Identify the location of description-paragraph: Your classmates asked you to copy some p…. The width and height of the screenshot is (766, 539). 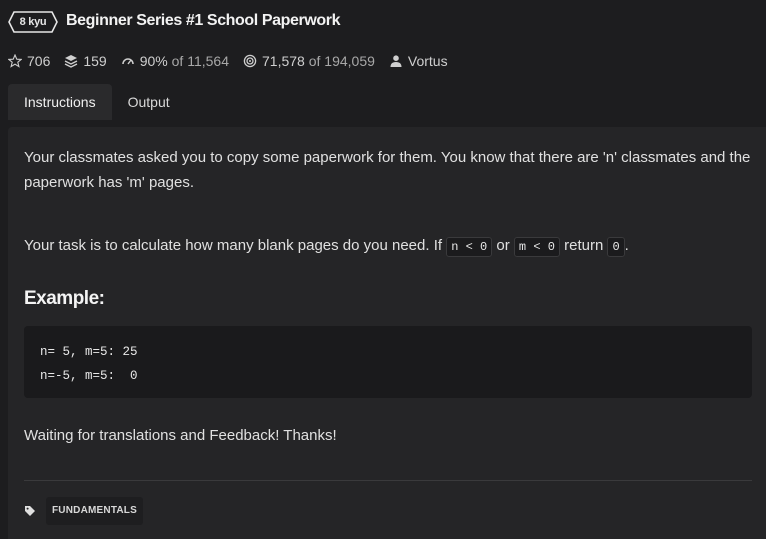
(387, 170).